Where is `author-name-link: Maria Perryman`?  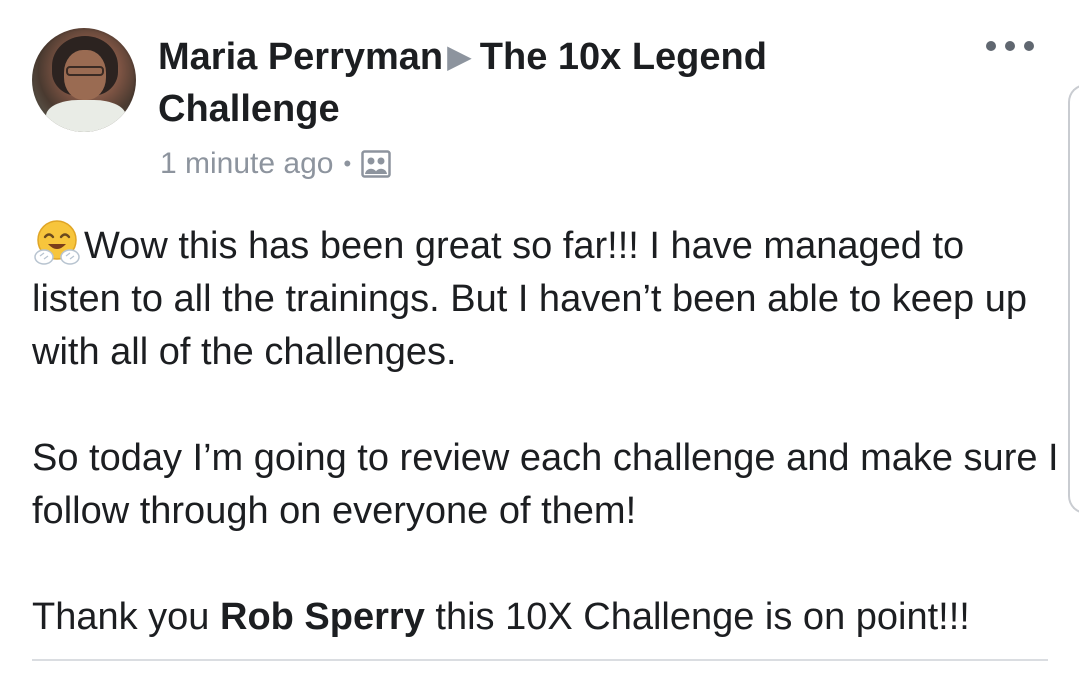
author-name-link: Maria Perryman is located at coordinates (300, 57).